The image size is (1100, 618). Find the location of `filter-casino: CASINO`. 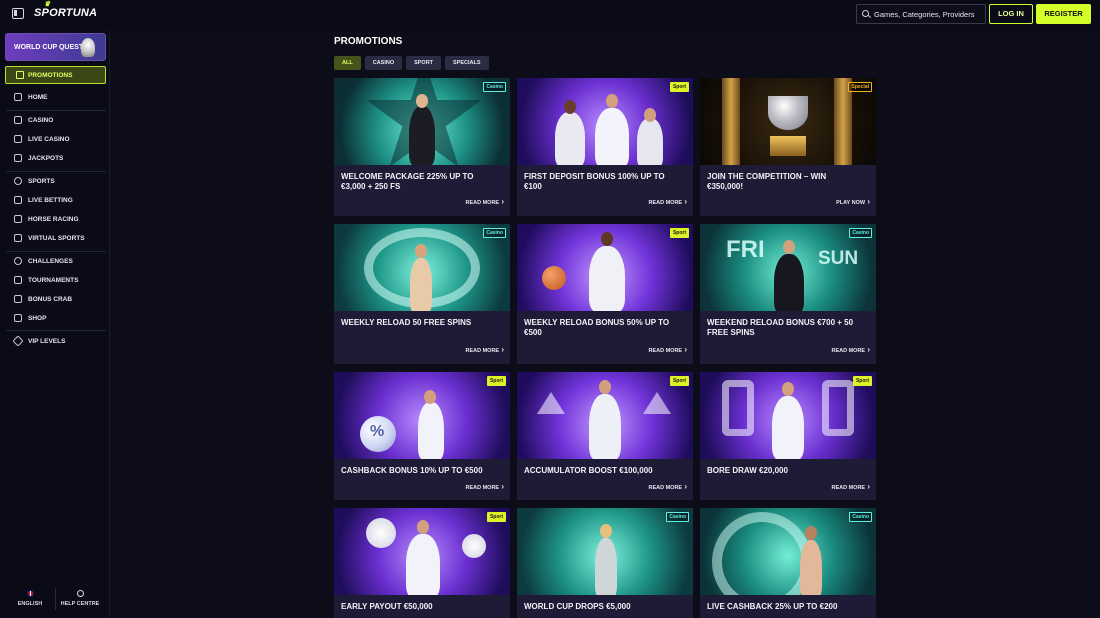

filter-casino: CASINO is located at coordinates (383, 63).